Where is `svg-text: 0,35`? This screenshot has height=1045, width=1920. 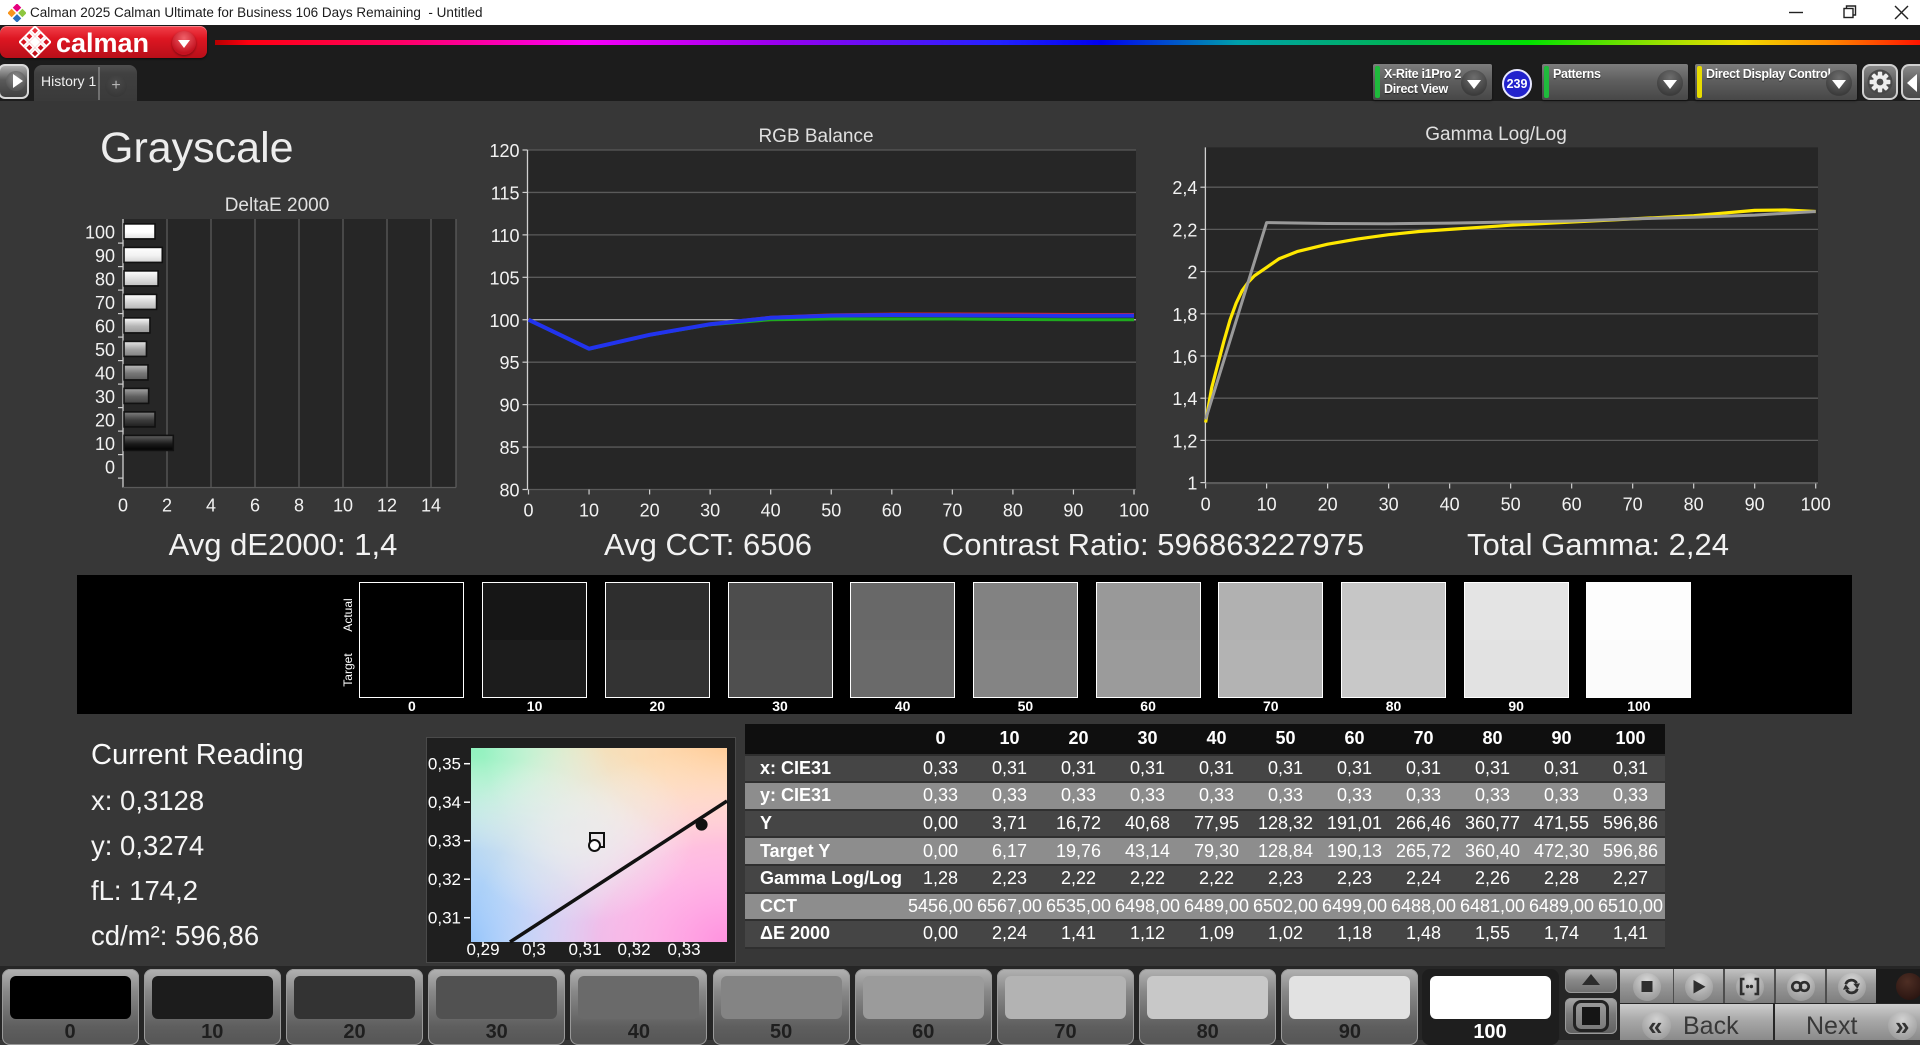 svg-text: 0,35 is located at coordinates (444, 764).